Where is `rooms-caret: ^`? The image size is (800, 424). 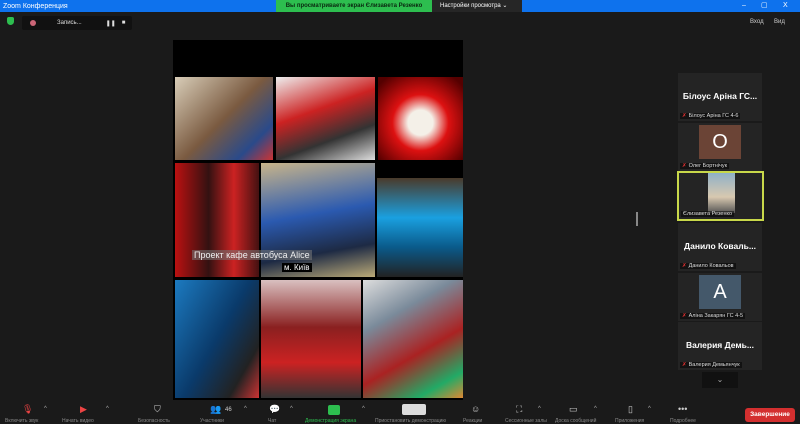
rooms-caret: ^ is located at coordinates (539, 409).